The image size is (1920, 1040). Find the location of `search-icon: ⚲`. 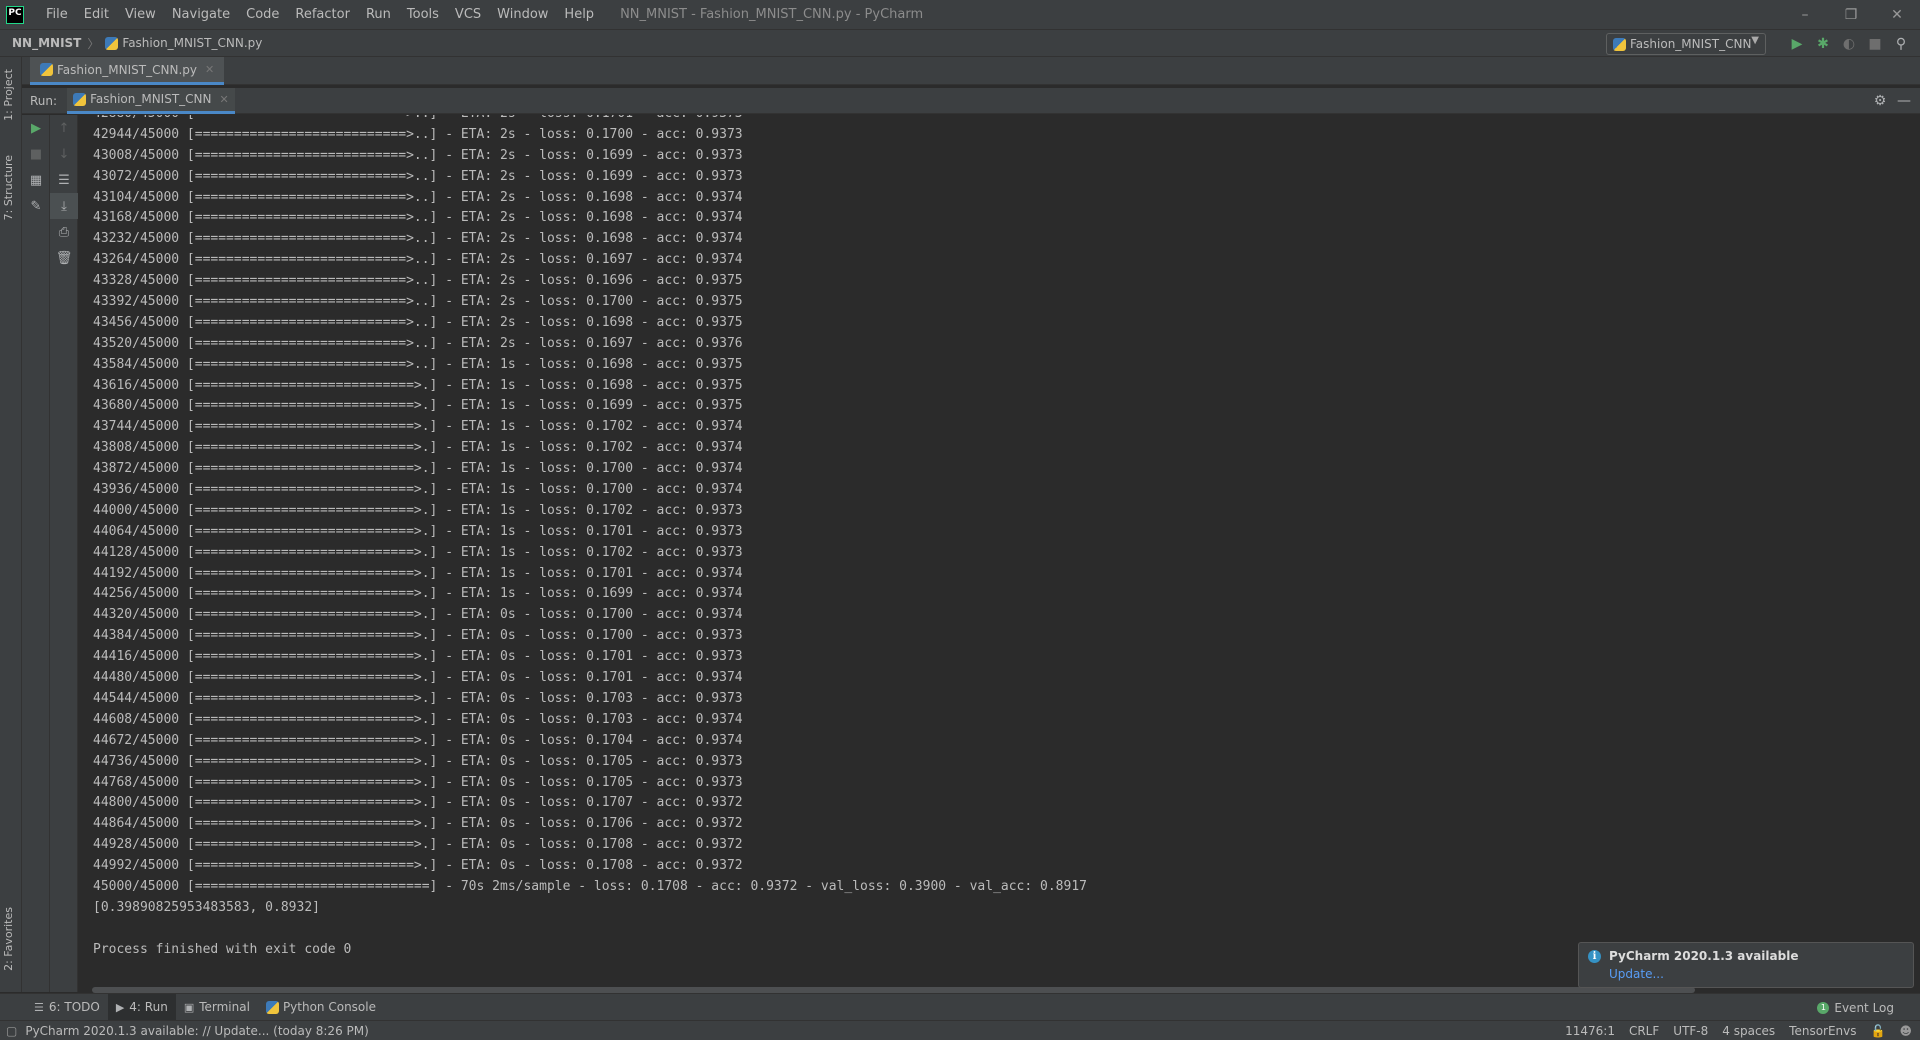

search-icon: ⚲ is located at coordinates (1901, 44).